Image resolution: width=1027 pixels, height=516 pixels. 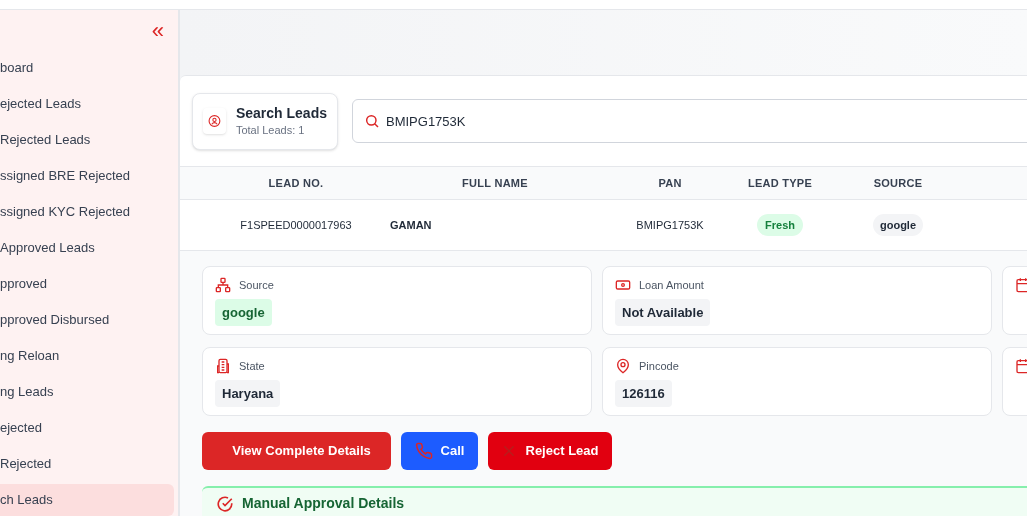 What do you see at coordinates (87, 464) in the screenshot?
I see `sidebar-item: Rejected` at bounding box center [87, 464].